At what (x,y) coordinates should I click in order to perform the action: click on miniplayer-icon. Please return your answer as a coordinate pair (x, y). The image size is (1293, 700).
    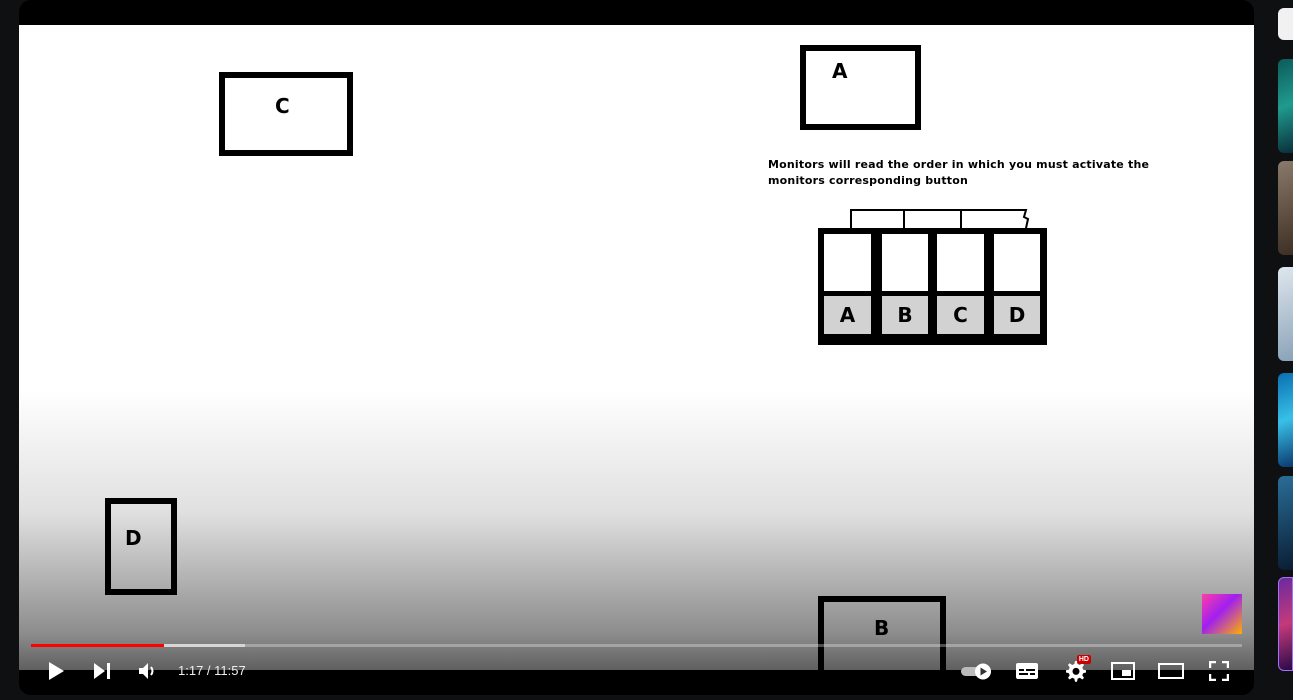
    Looking at the image, I should click on (1123, 671).